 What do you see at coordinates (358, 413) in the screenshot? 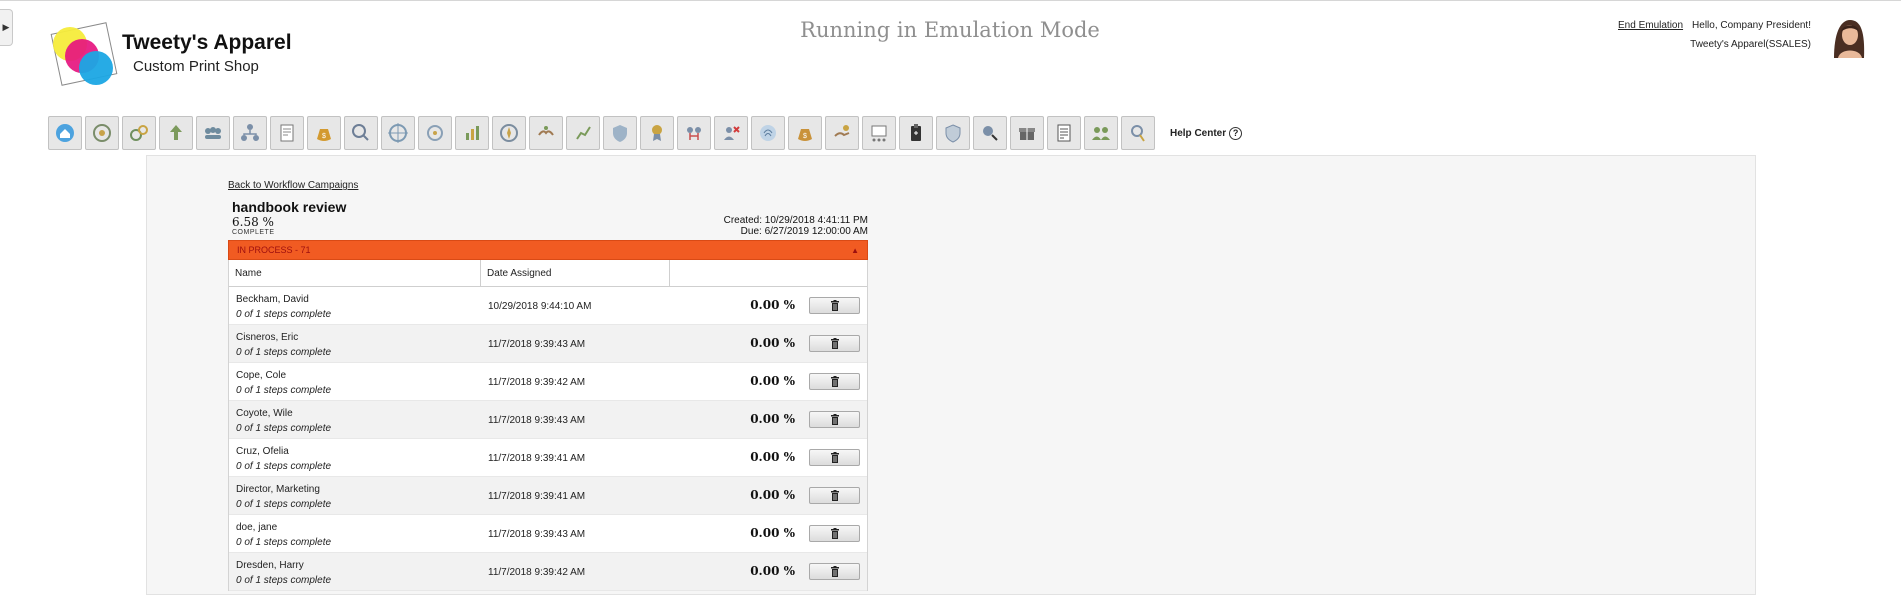
I see `employee-name: Coyote, Wile` at bounding box center [358, 413].